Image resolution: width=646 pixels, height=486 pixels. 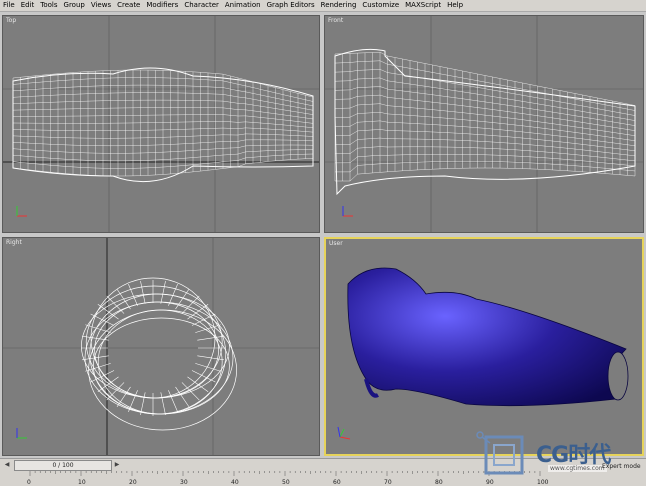 What do you see at coordinates (243, 5) in the screenshot?
I see `menu-item-animation: Animation` at bounding box center [243, 5].